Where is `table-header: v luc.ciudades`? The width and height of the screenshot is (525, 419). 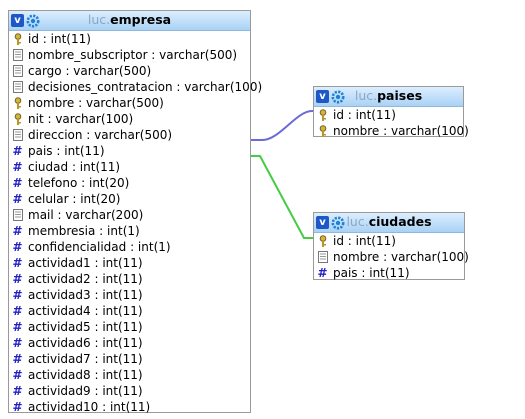
table-header: v luc.ciudades is located at coordinates (389, 223).